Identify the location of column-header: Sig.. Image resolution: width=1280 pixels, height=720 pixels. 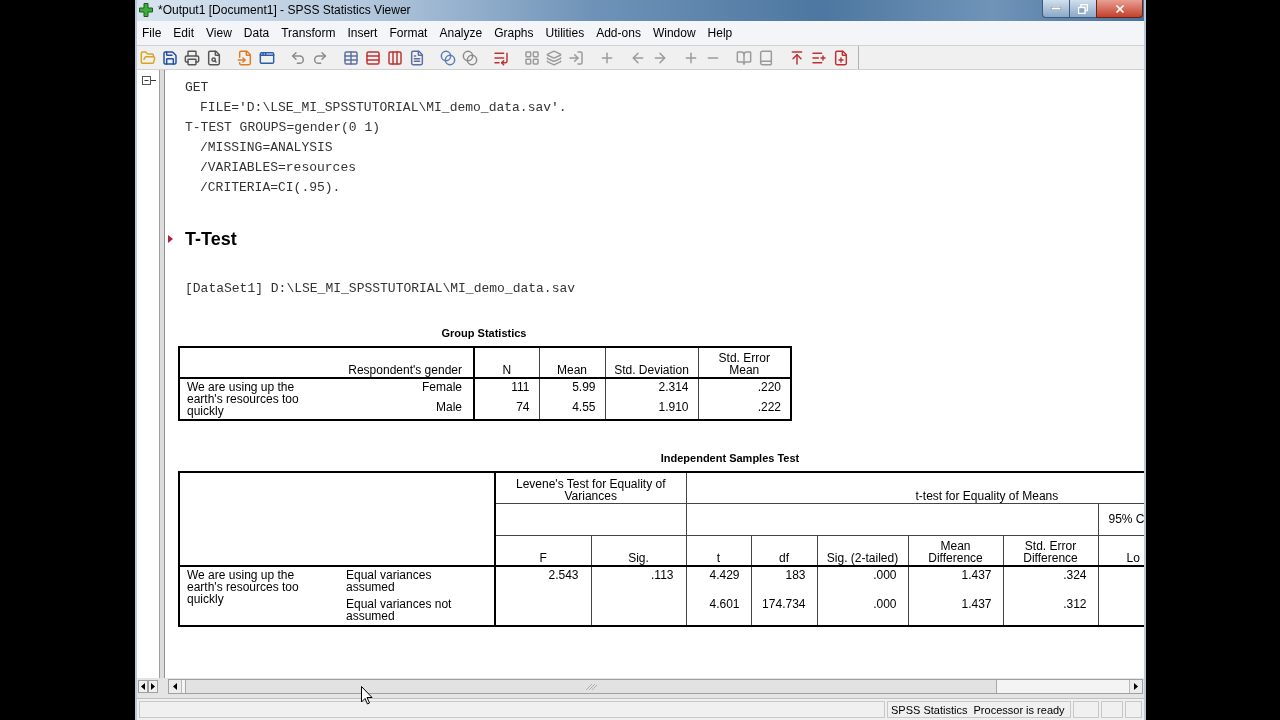
(638, 558).